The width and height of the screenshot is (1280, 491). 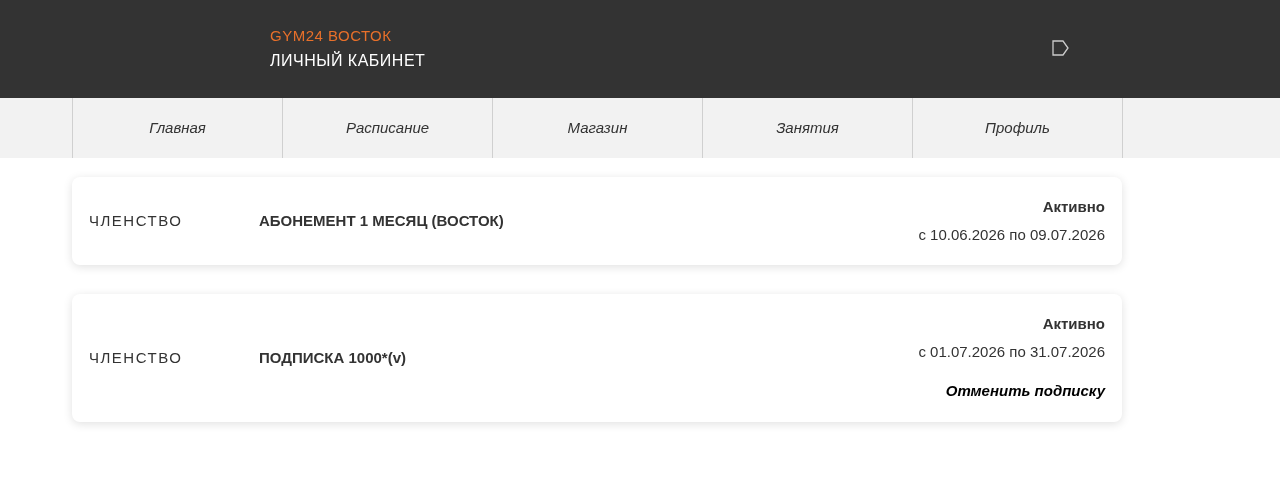 I want to click on nav-tab: Магазин, so click(x=598, y=128).